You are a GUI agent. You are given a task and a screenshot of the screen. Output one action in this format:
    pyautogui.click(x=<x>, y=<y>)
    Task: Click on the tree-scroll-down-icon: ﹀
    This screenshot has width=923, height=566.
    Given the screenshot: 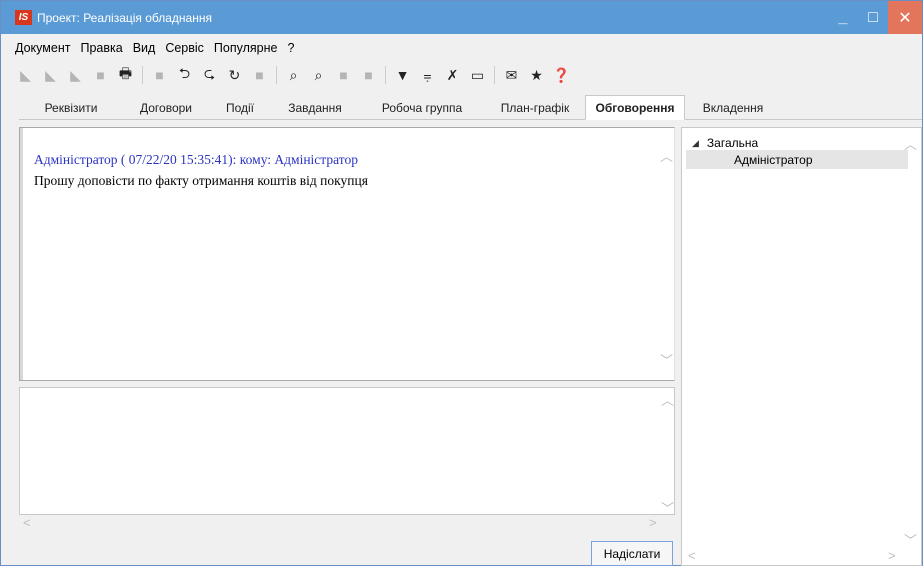 What is the action you would take?
    pyautogui.click(x=910, y=539)
    